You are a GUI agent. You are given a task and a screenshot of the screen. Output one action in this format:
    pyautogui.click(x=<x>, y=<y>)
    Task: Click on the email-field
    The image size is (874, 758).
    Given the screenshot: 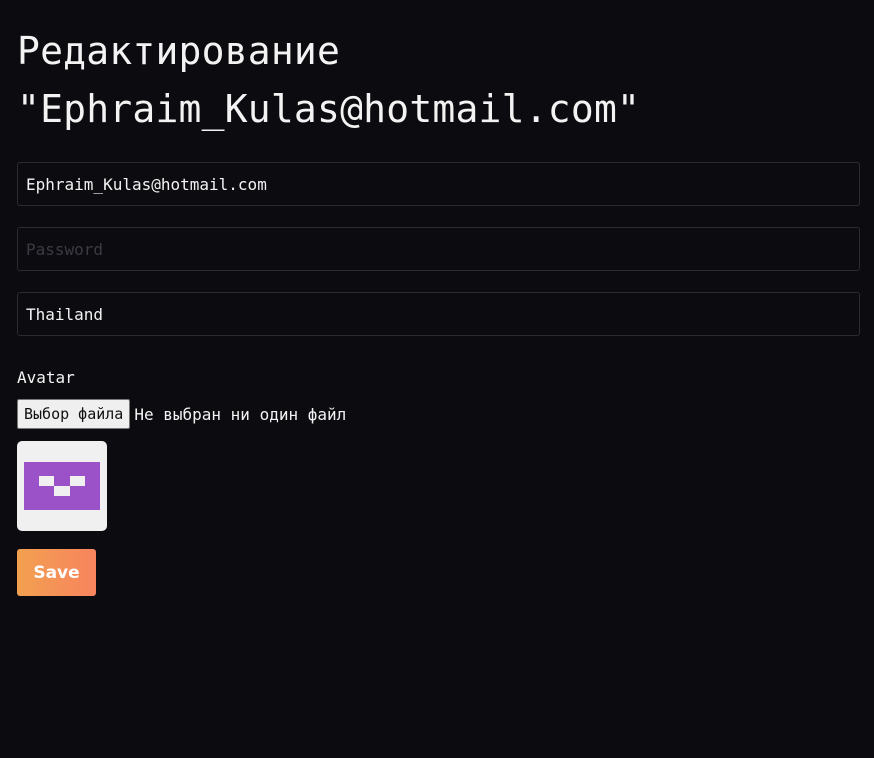 What is the action you would take?
    pyautogui.click(x=438, y=184)
    